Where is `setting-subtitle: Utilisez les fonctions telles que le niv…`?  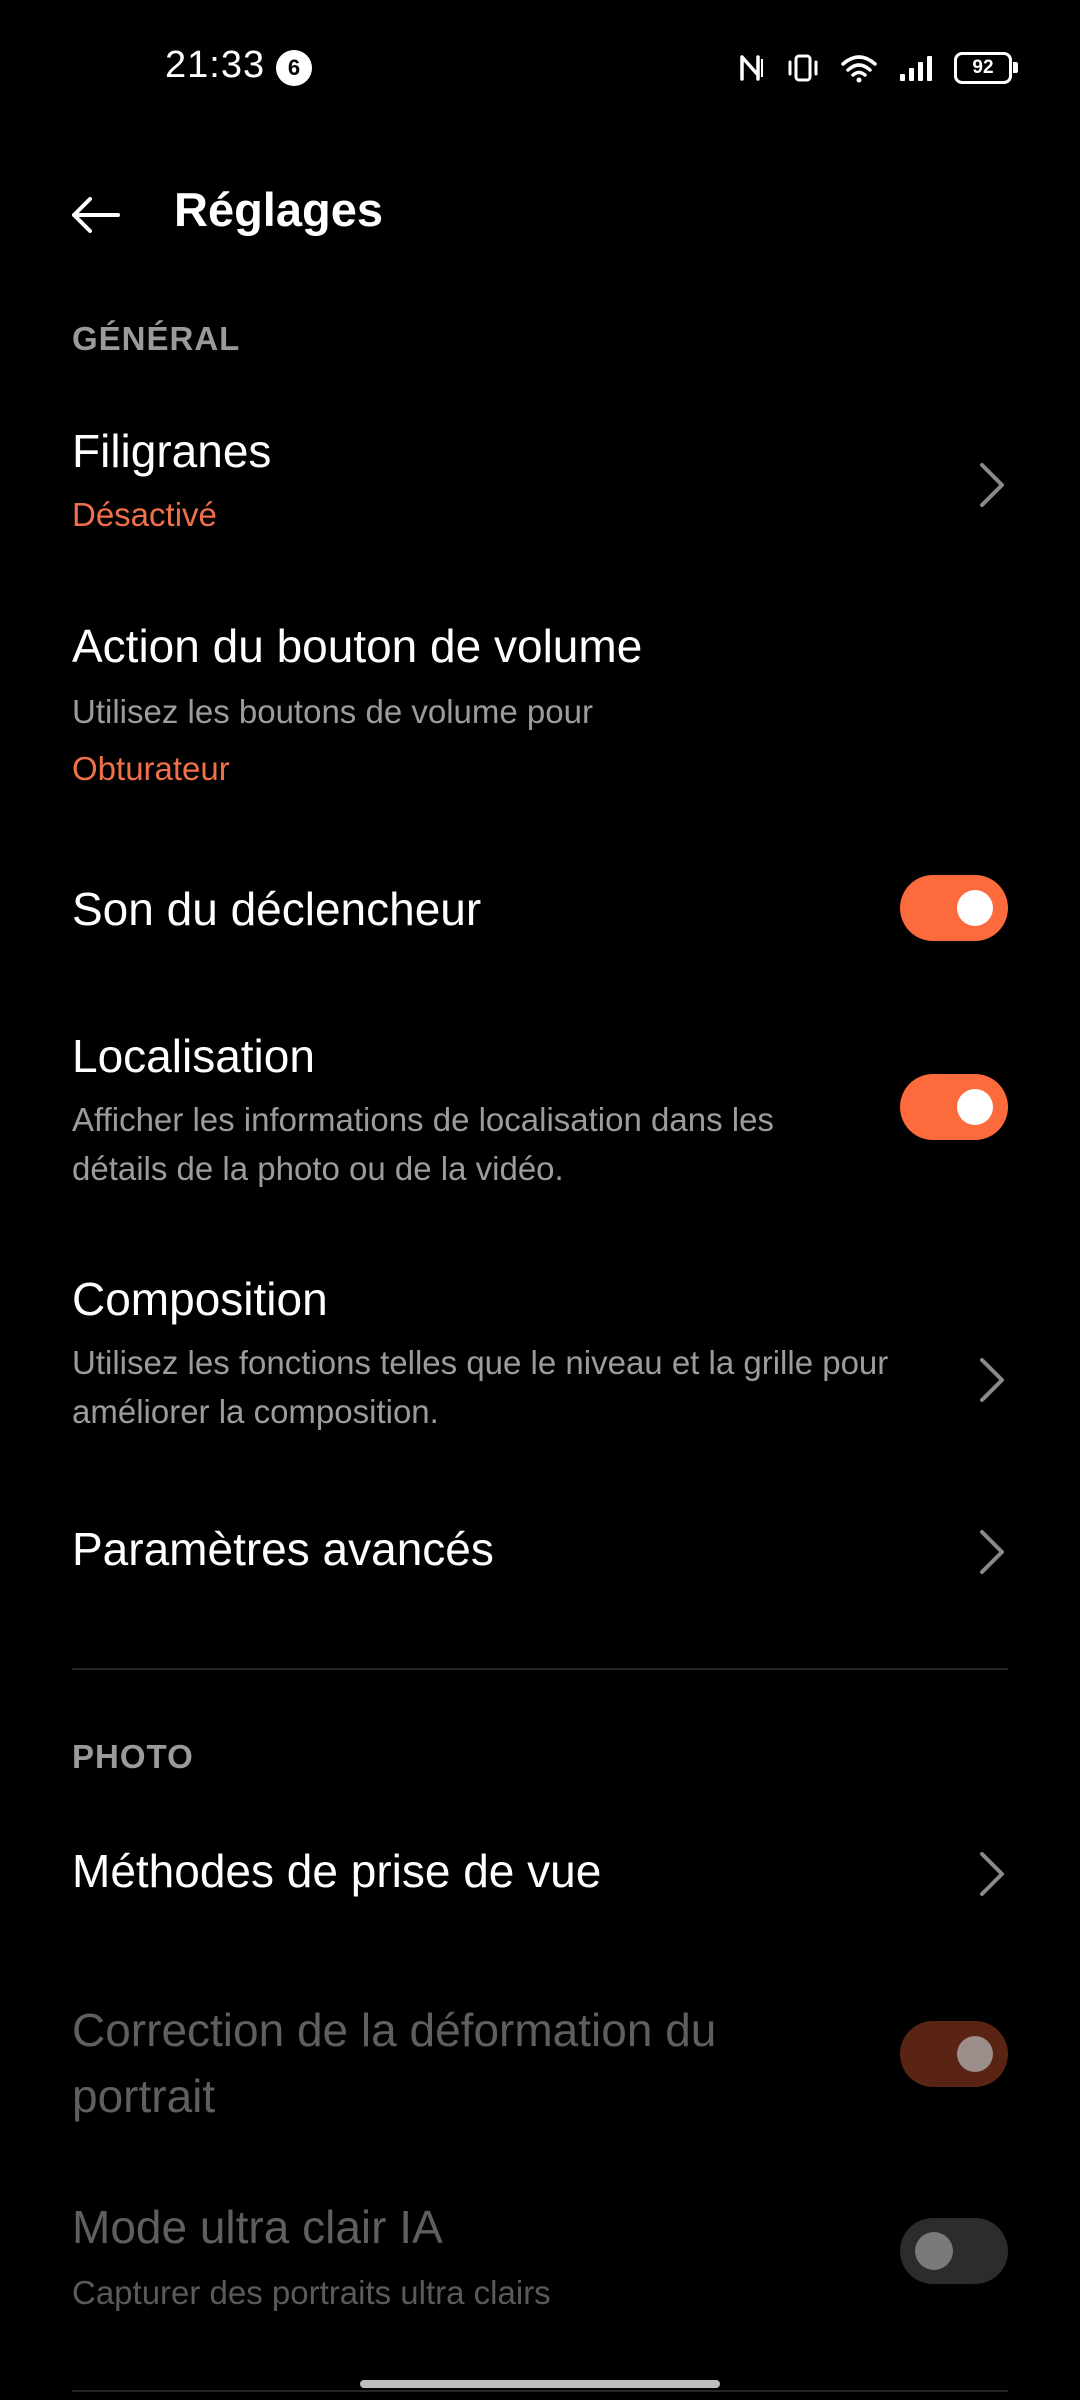
setting-subtitle: Utilisez les fonctions telles que le niv… is located at coordinates (480, 1387).